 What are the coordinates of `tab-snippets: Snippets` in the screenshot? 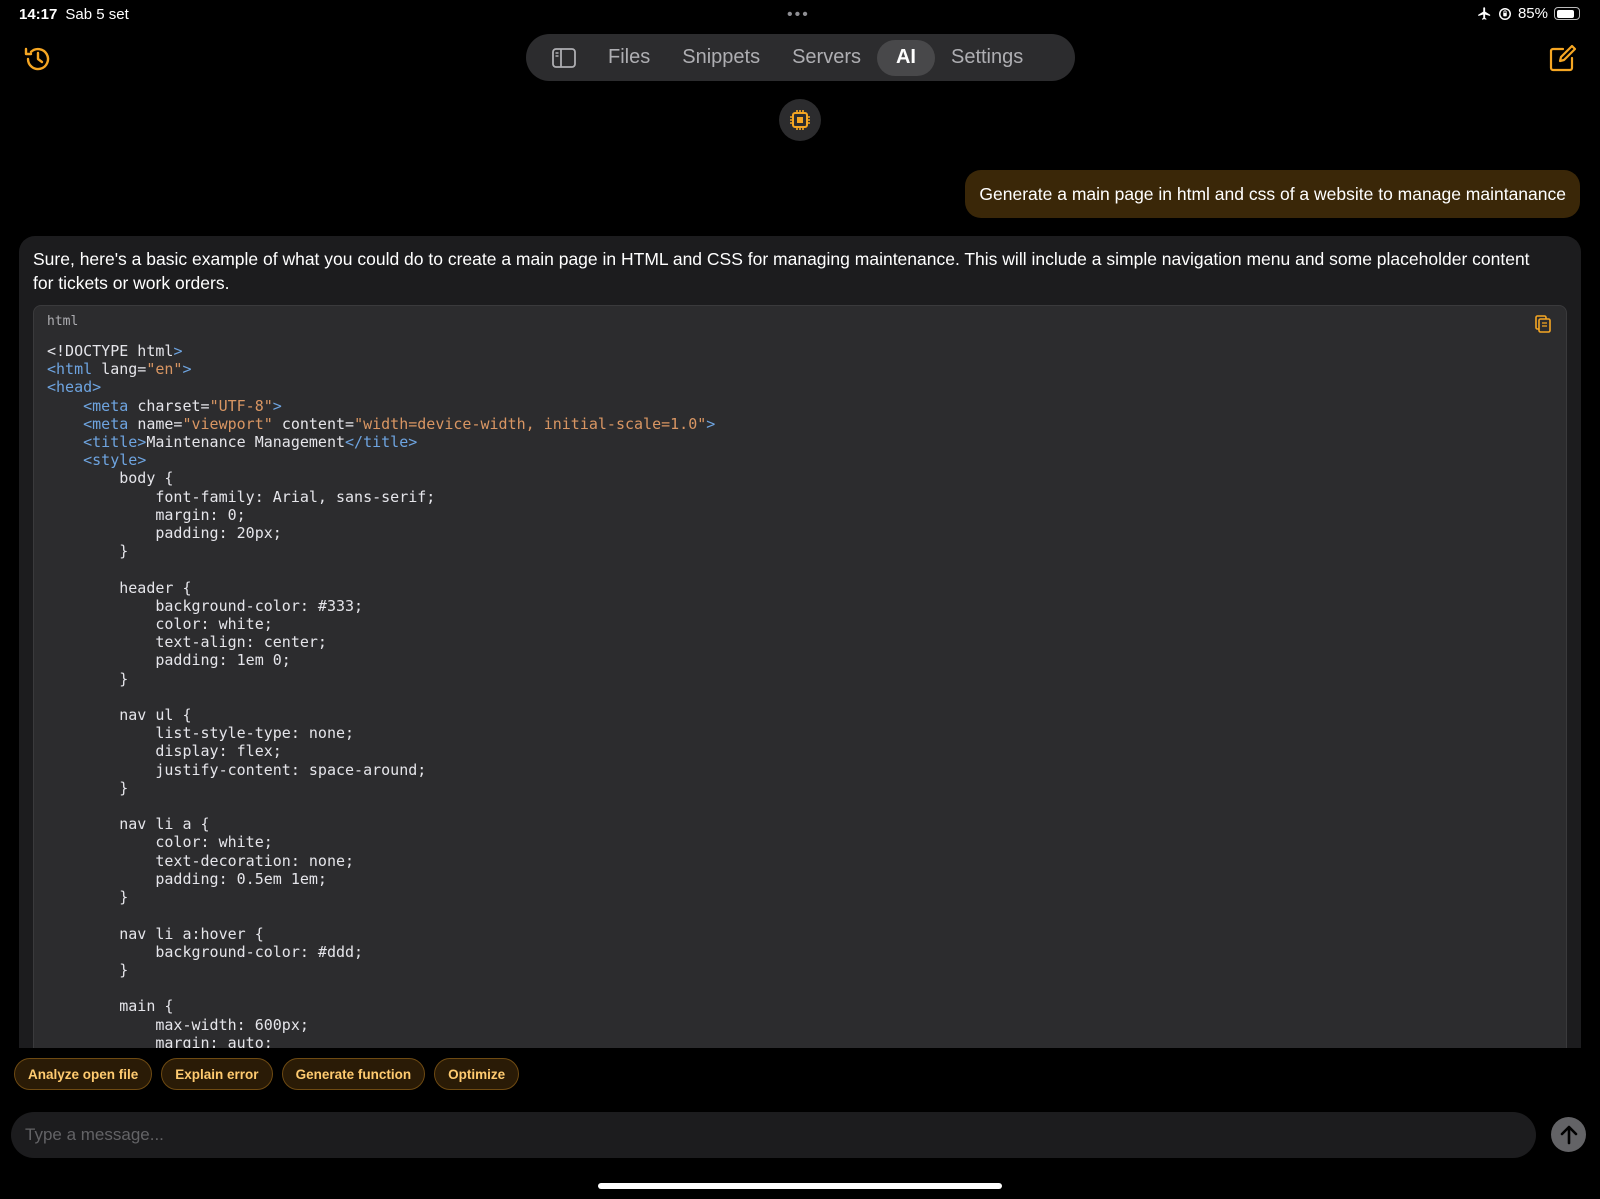 It's located at (721, 58).